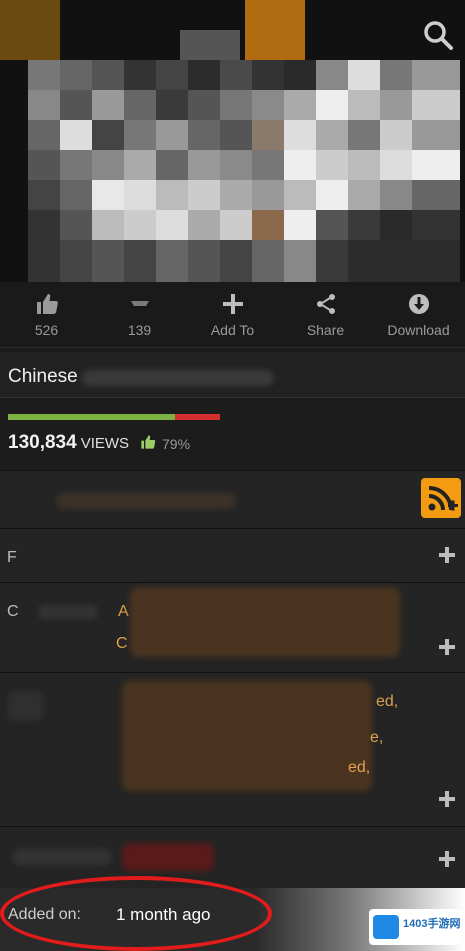 The image size is (465, 951). What do you see at coordinates (377, 737) in the screenshot?
I see `row-tags-frag2: e,` at bounding box center [377, 737].